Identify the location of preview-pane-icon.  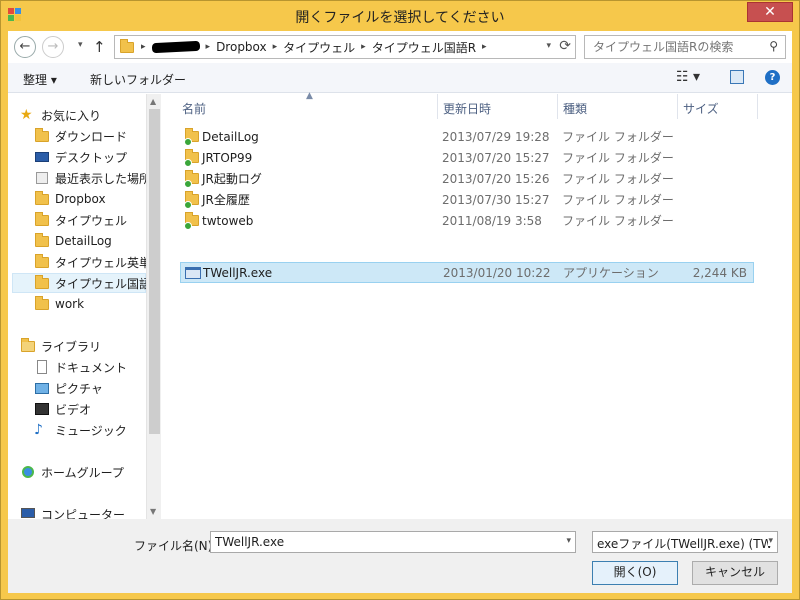
(737, 77).